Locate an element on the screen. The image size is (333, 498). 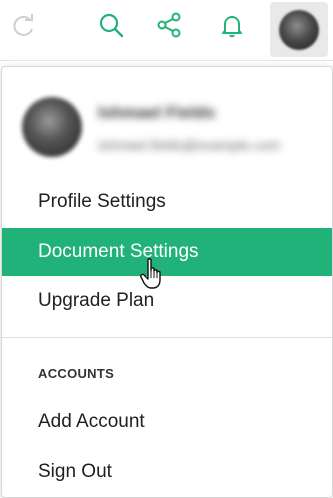
add-account-item: Add Account is located at coordinates (167, 422).